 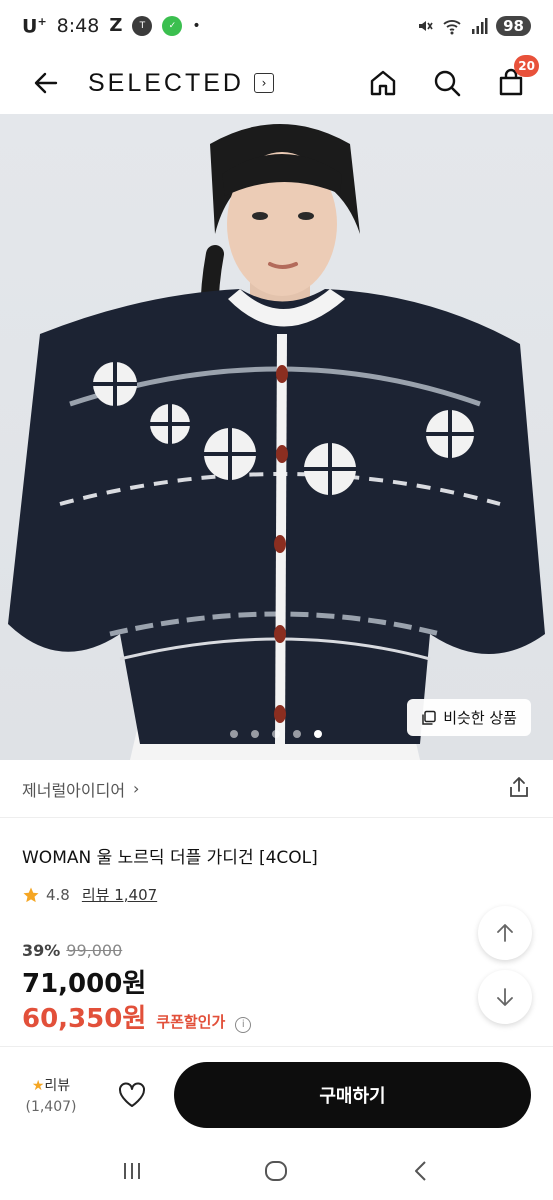 What do you see at coordinates (41, 950) in the screenshot?
I see `discount-percent: 39%` at bounding box center [41, 950].